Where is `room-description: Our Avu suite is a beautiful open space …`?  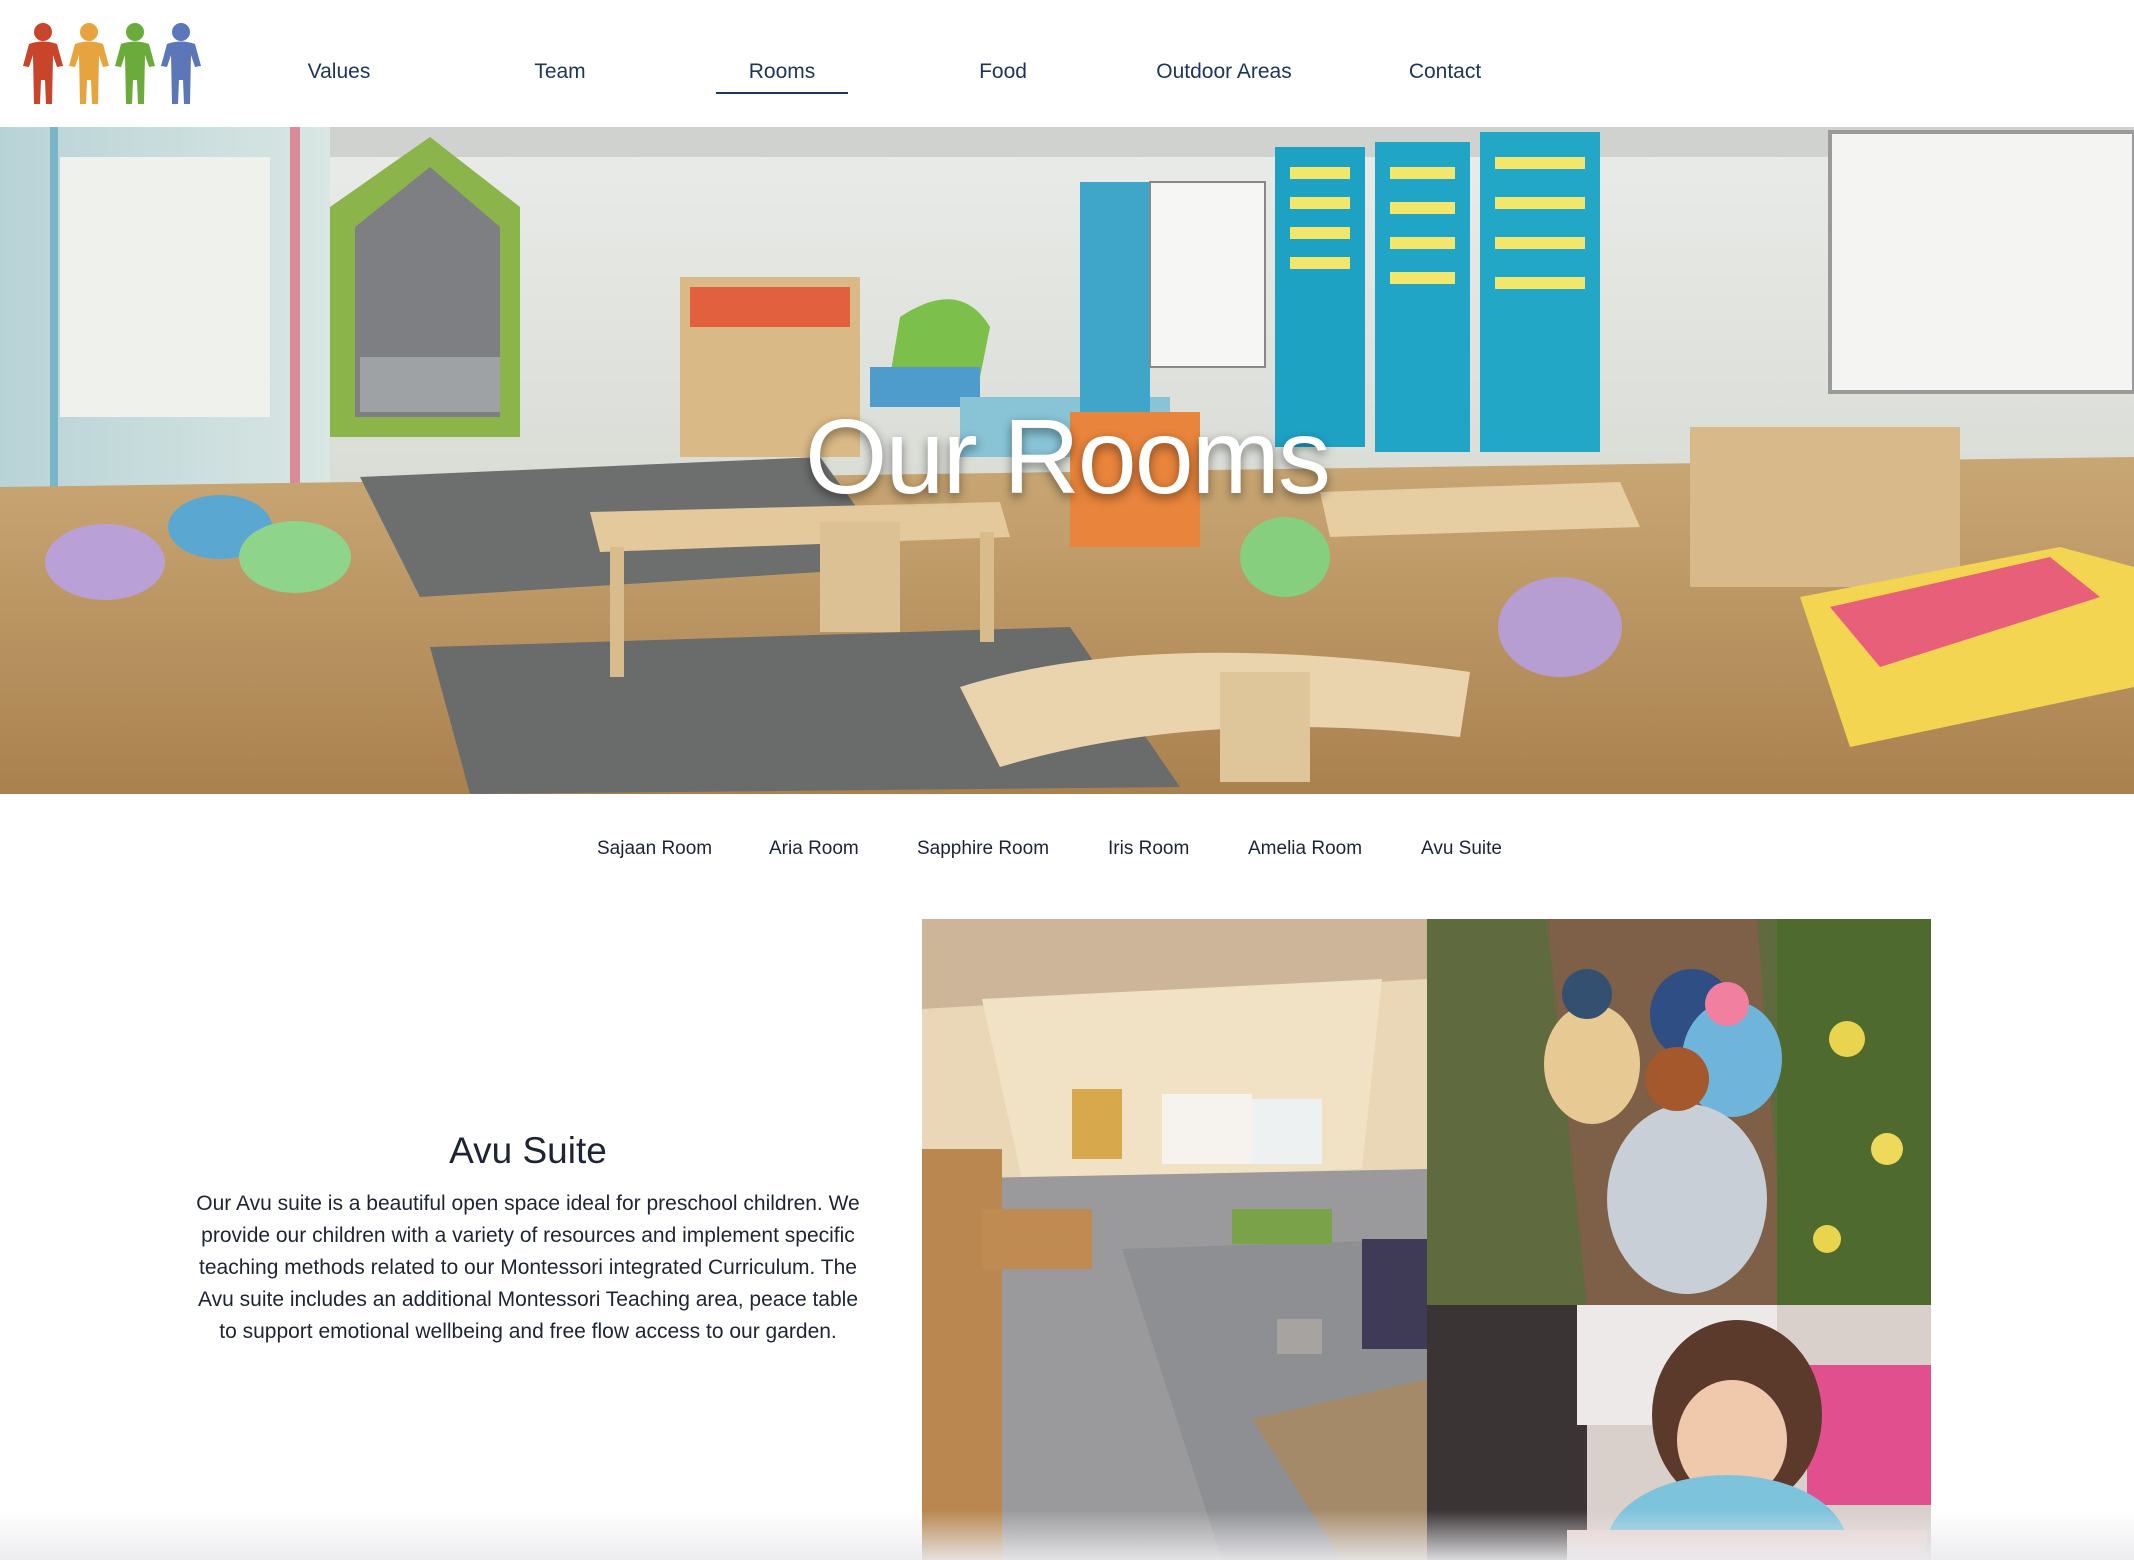 room-description: Our Avu suite is a beautiful open space … is located at coordinates (528, 1267).